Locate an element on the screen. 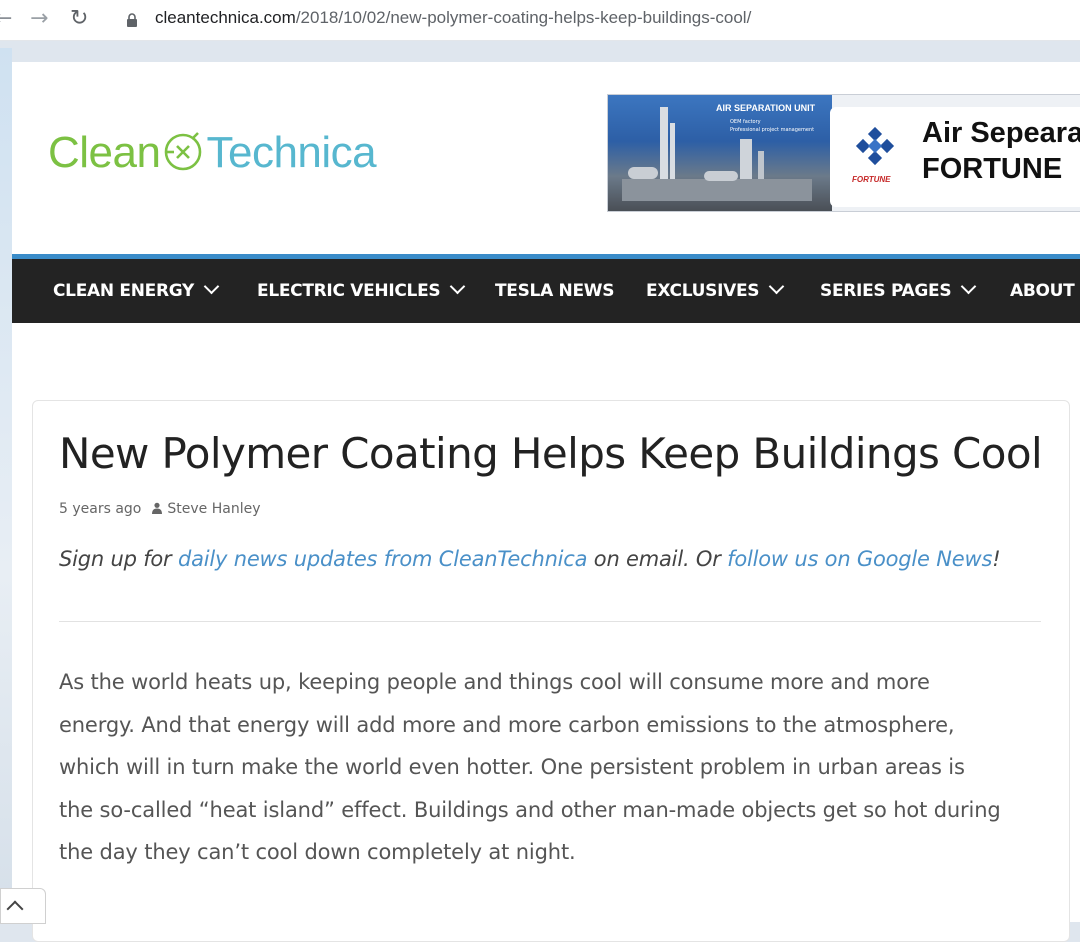 The image size is (1080, 942). nav-label: ABOUT is located at coordinates (1042, 291).